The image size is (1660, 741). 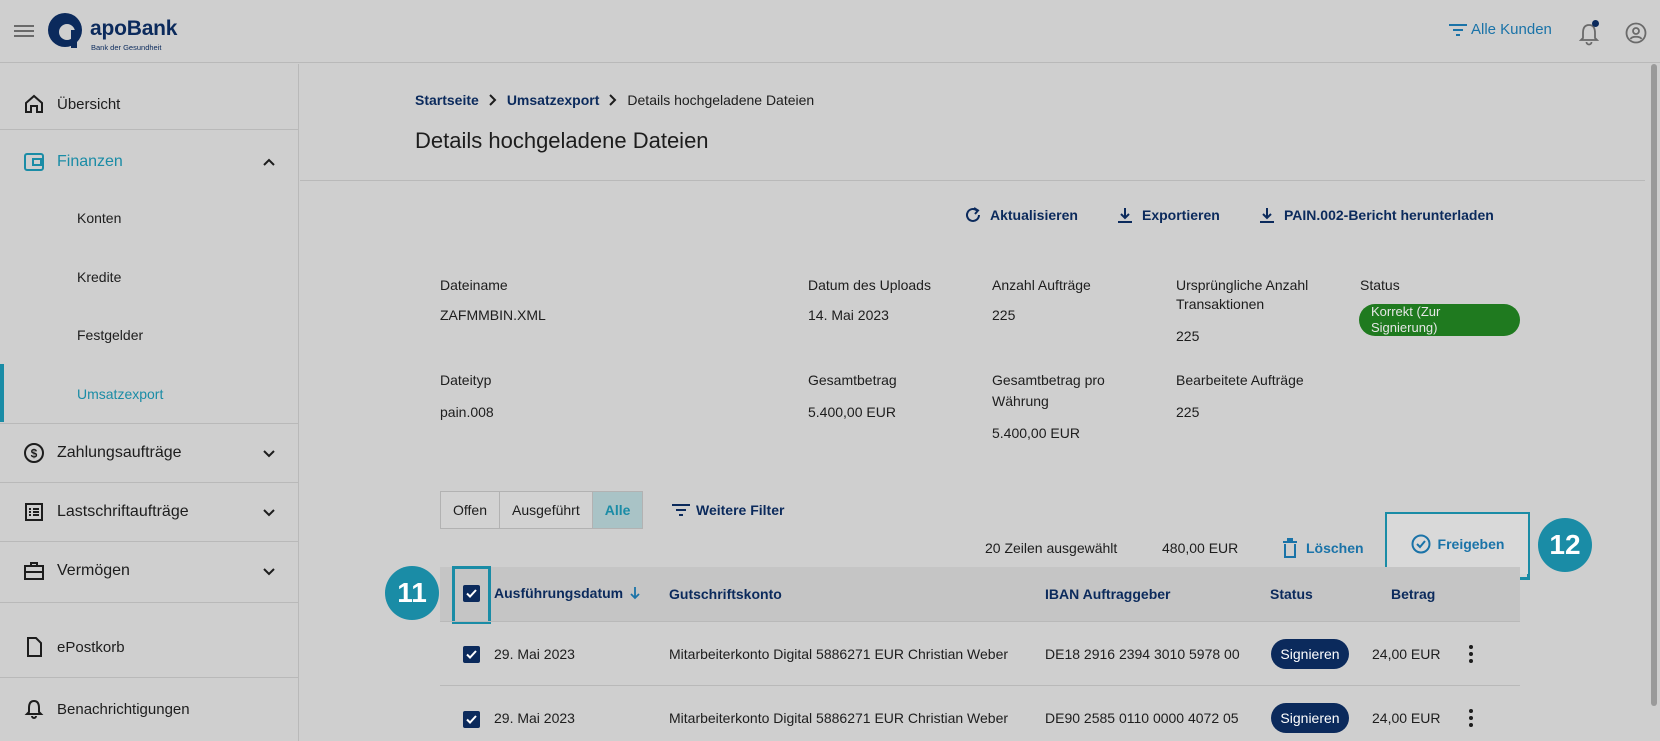 I want to click on sidebar-item-uebersicht: Übersicht, so click(x=149, y=104).